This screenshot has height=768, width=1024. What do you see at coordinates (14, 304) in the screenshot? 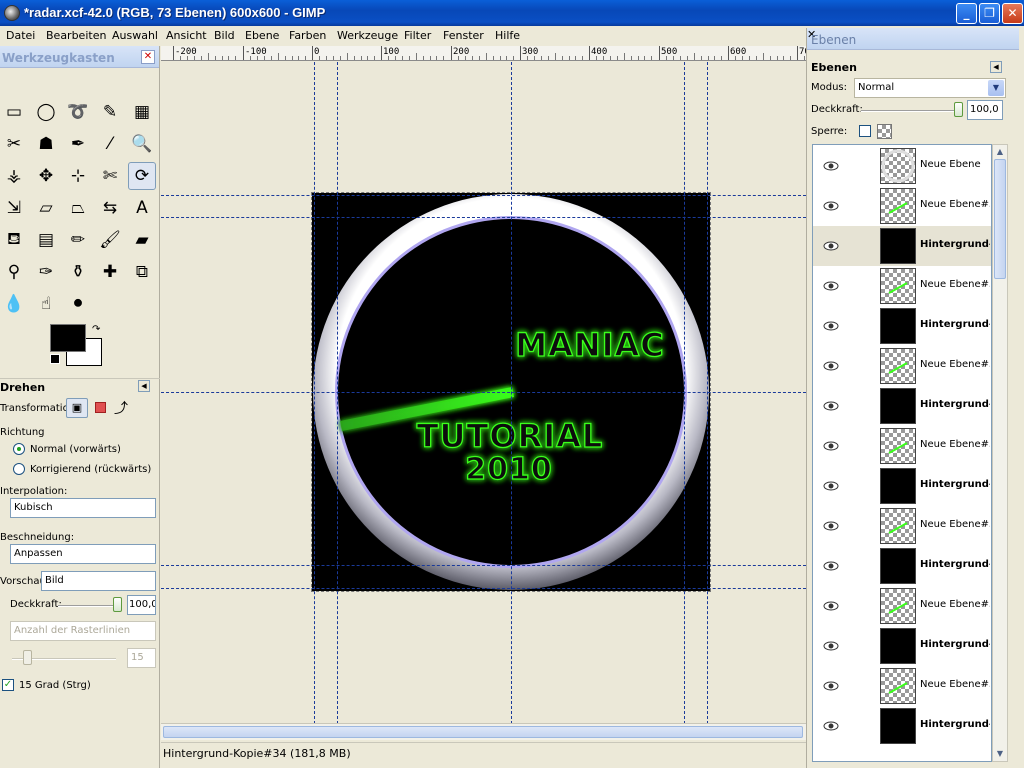
I see `blur-icon: 💧` at bounding box center [14, 304].